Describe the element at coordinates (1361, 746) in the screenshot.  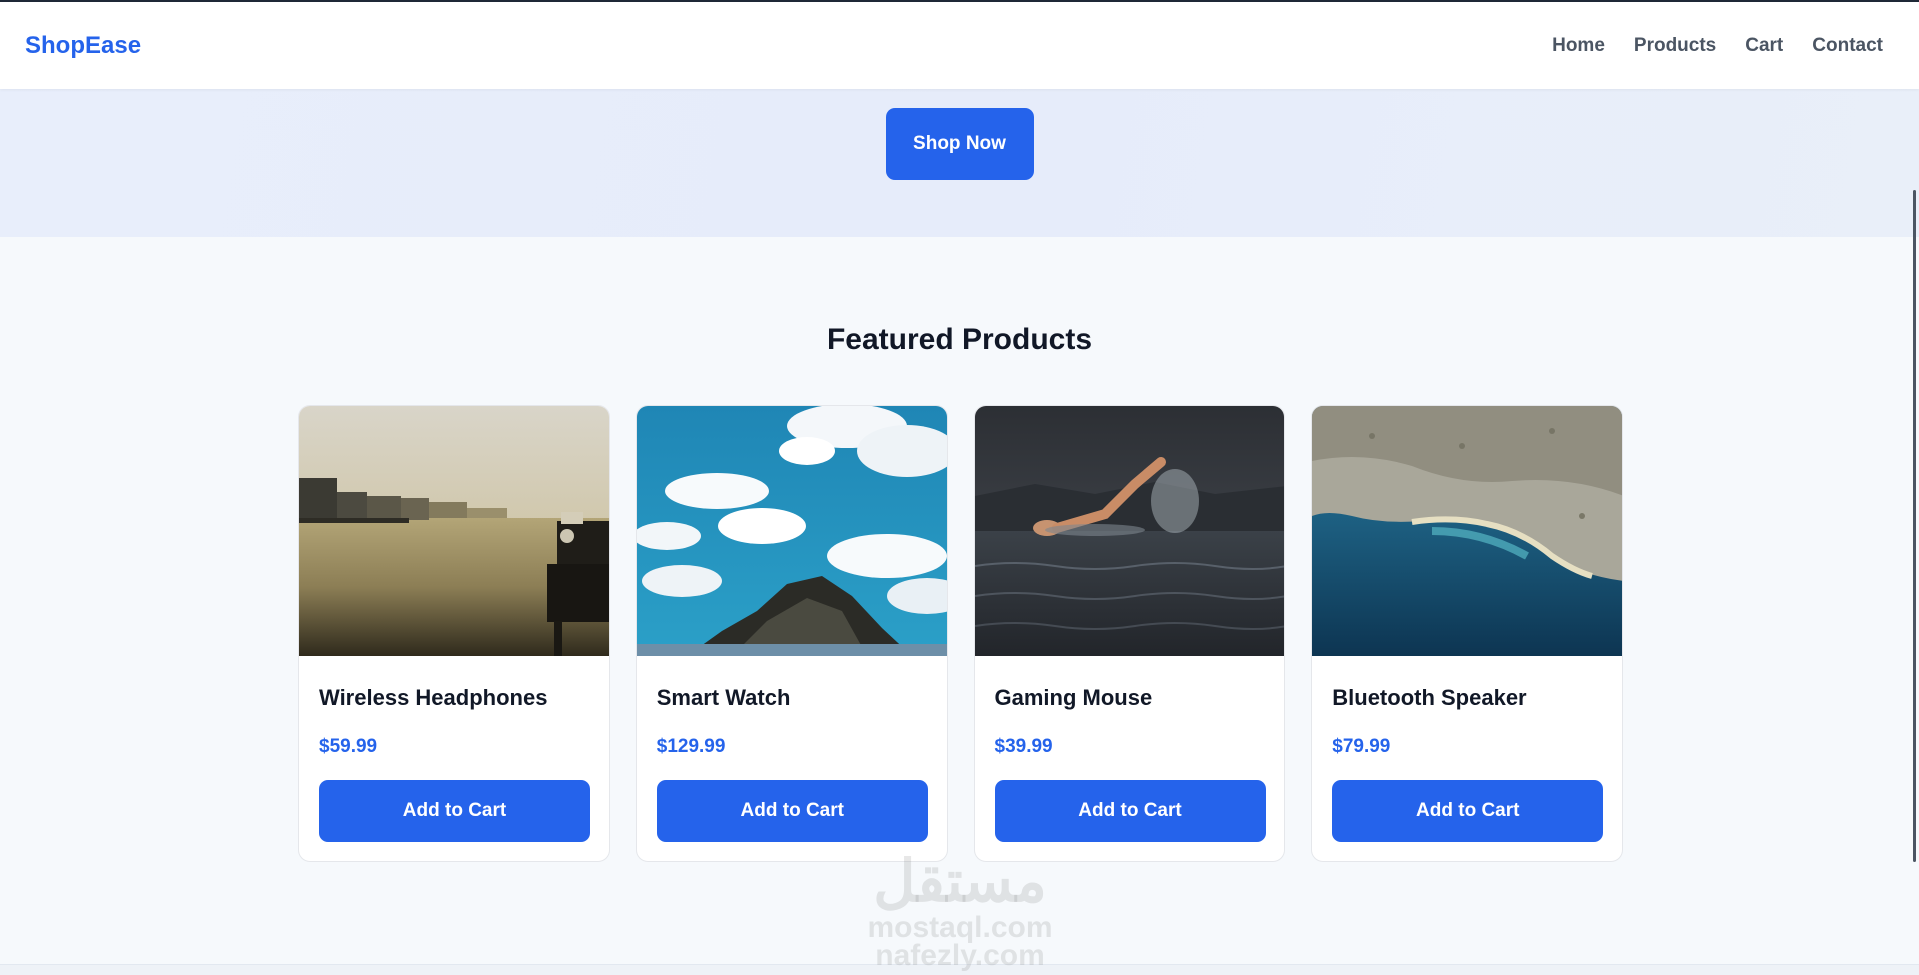
I see `product-price: $79.99` at that location.